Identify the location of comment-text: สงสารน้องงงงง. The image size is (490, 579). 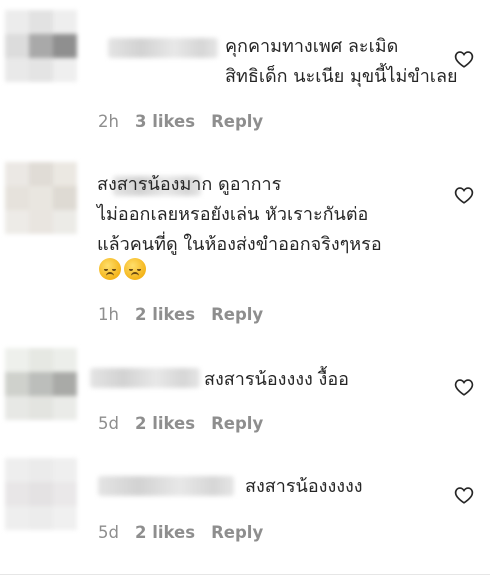
(304, 486).